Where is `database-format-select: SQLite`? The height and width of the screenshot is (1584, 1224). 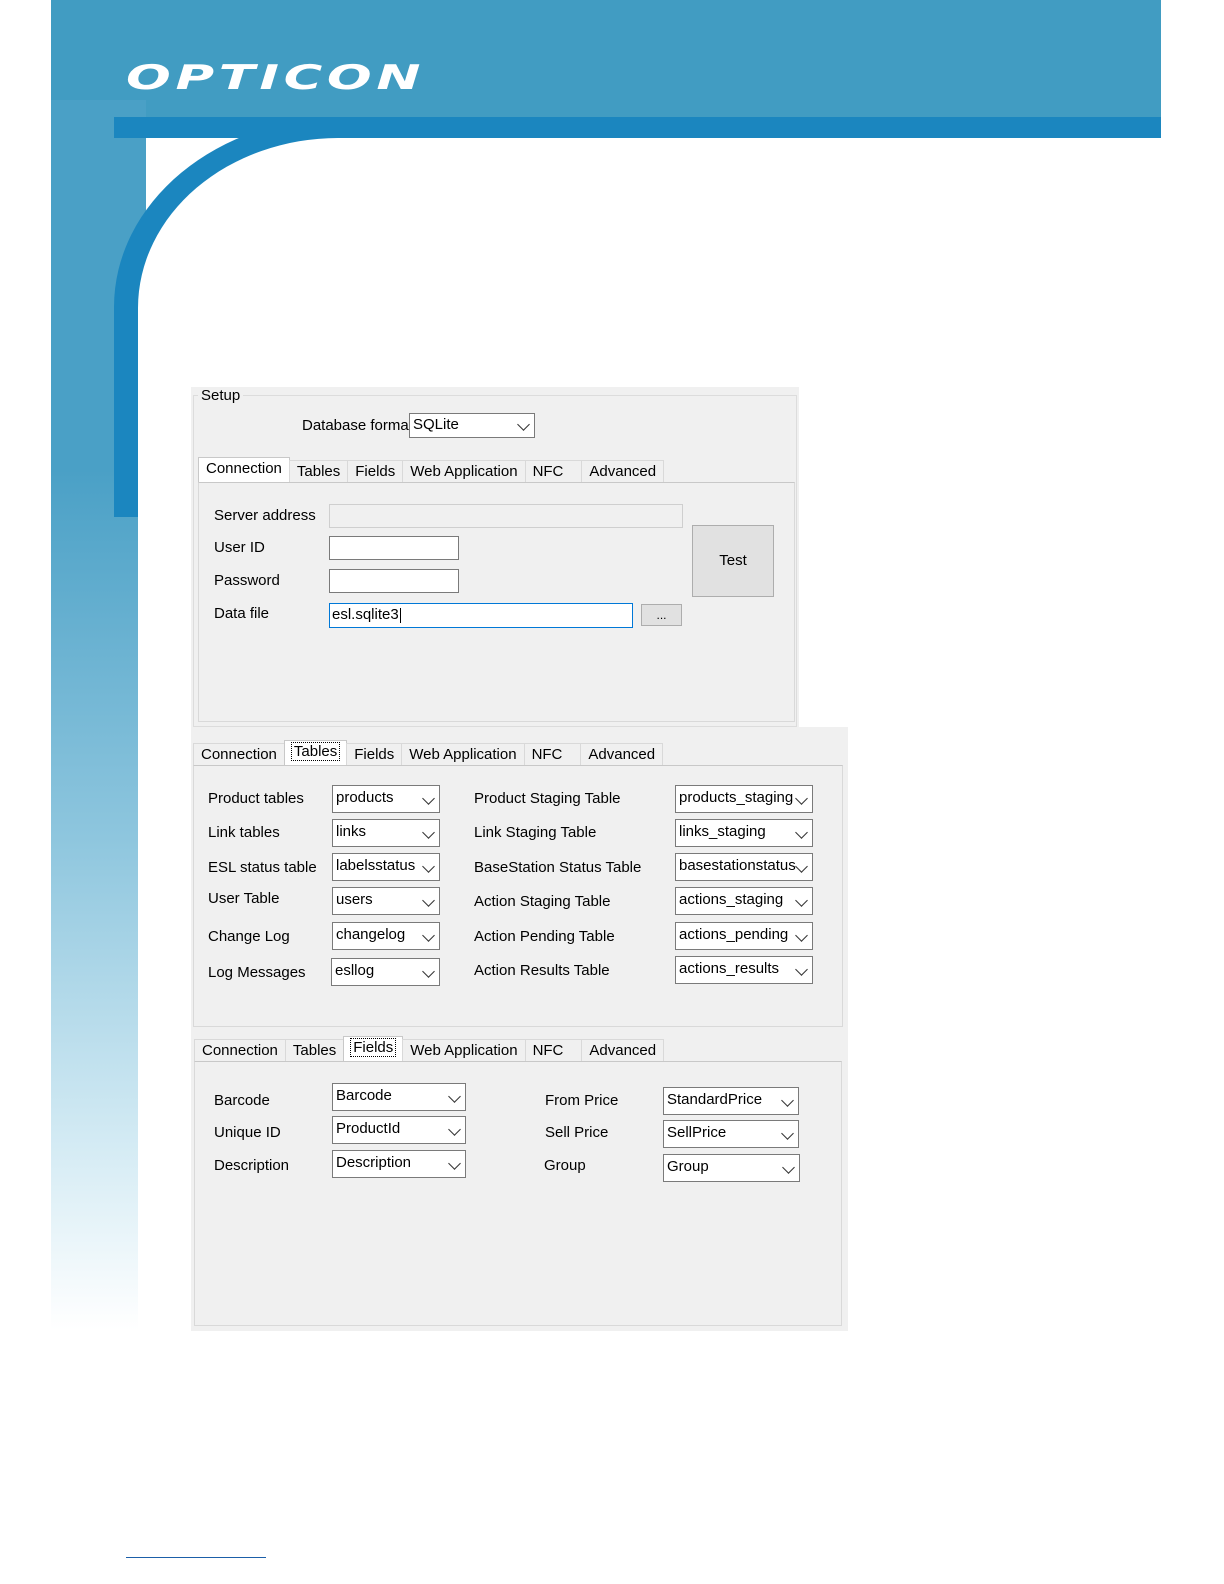 database-format-select: SQLite is located at coordinates (472, 425).